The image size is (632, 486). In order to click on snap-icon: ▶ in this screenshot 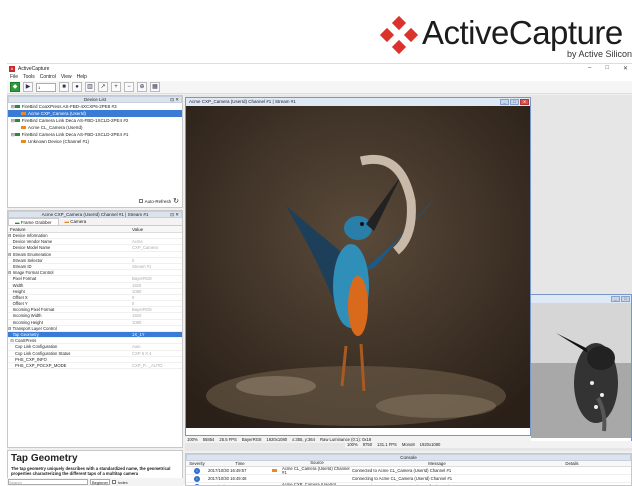, I will do `click(28, 87)`.